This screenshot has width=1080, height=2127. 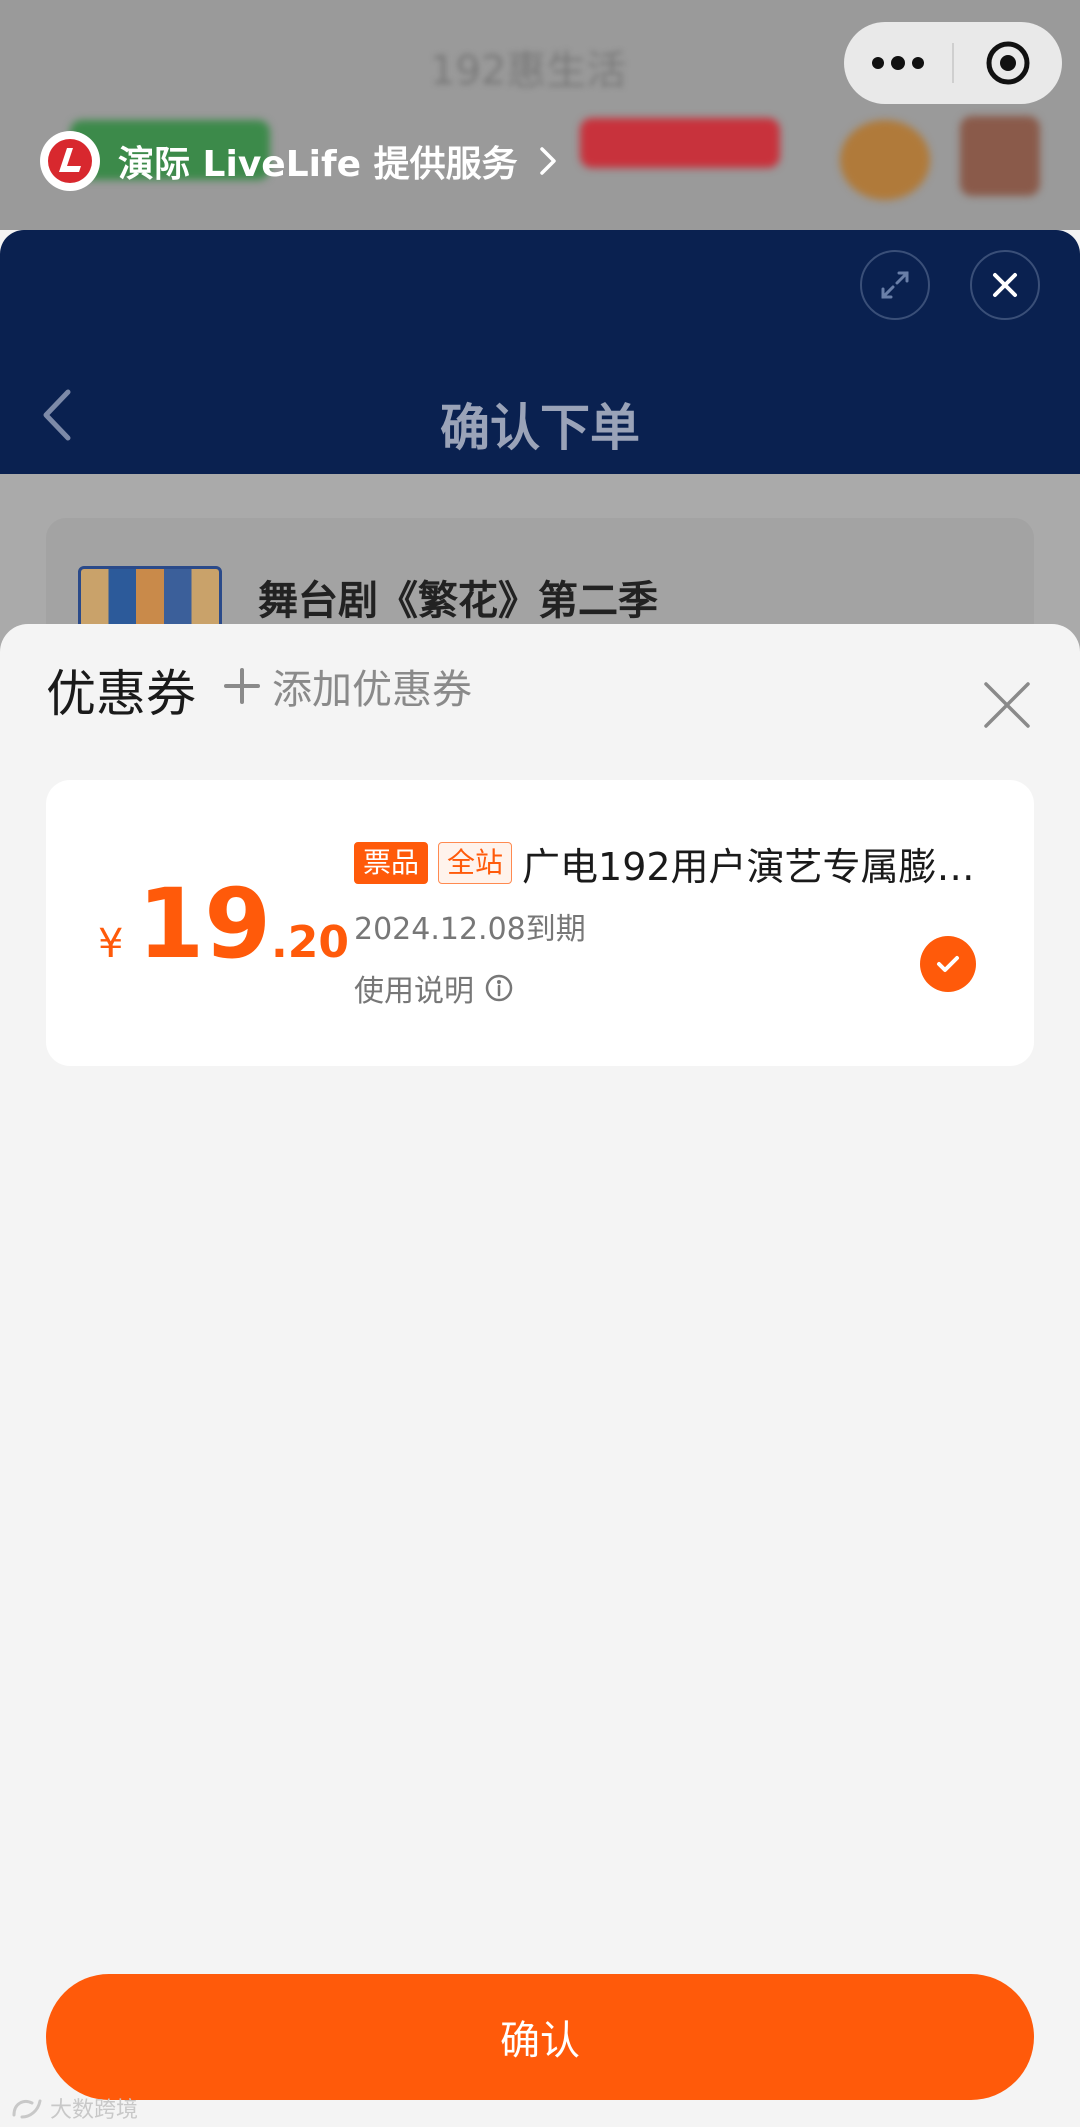 I want to click on watermark-logo-icon, so click(x=27, y=2109).